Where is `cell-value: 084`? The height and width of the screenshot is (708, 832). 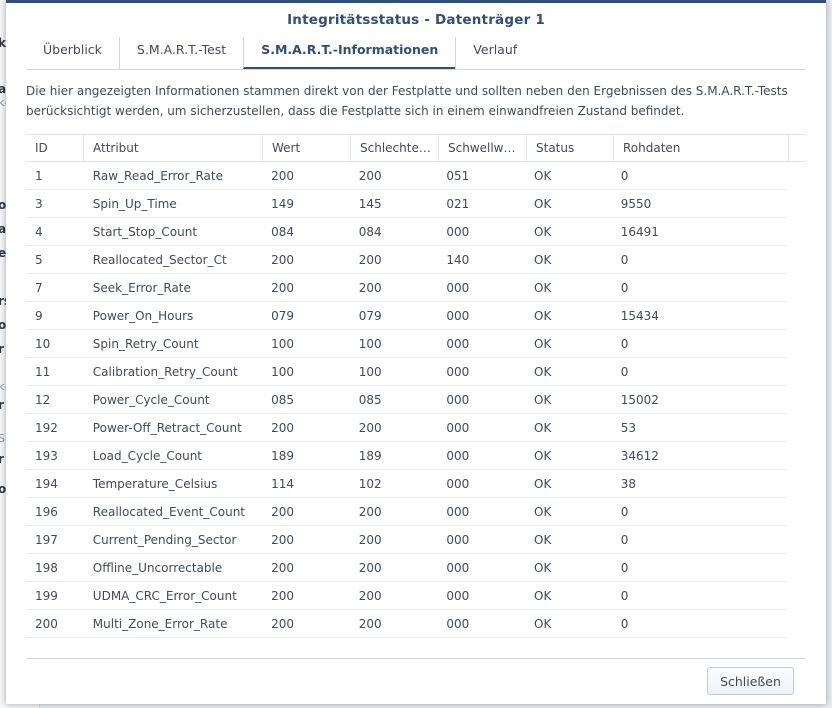 cell-value: 084 is located at coordinates (282, 232).